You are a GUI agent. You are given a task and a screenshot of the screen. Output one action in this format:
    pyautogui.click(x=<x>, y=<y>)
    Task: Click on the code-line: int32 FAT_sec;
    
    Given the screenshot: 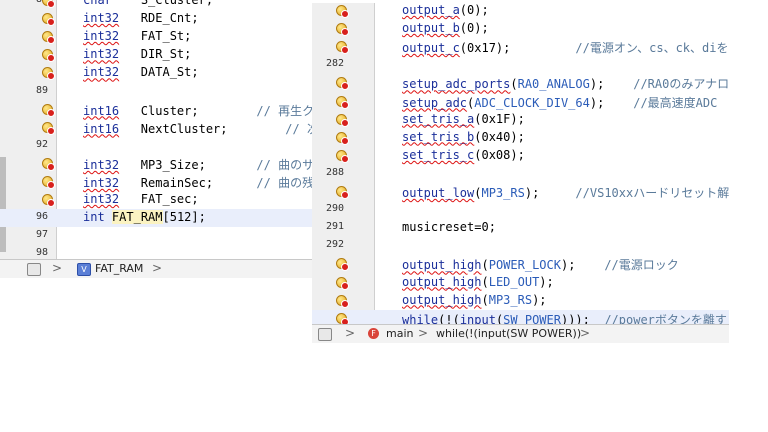 What is the action you would take?
    pyautogui.click(x=156, y=200)
    